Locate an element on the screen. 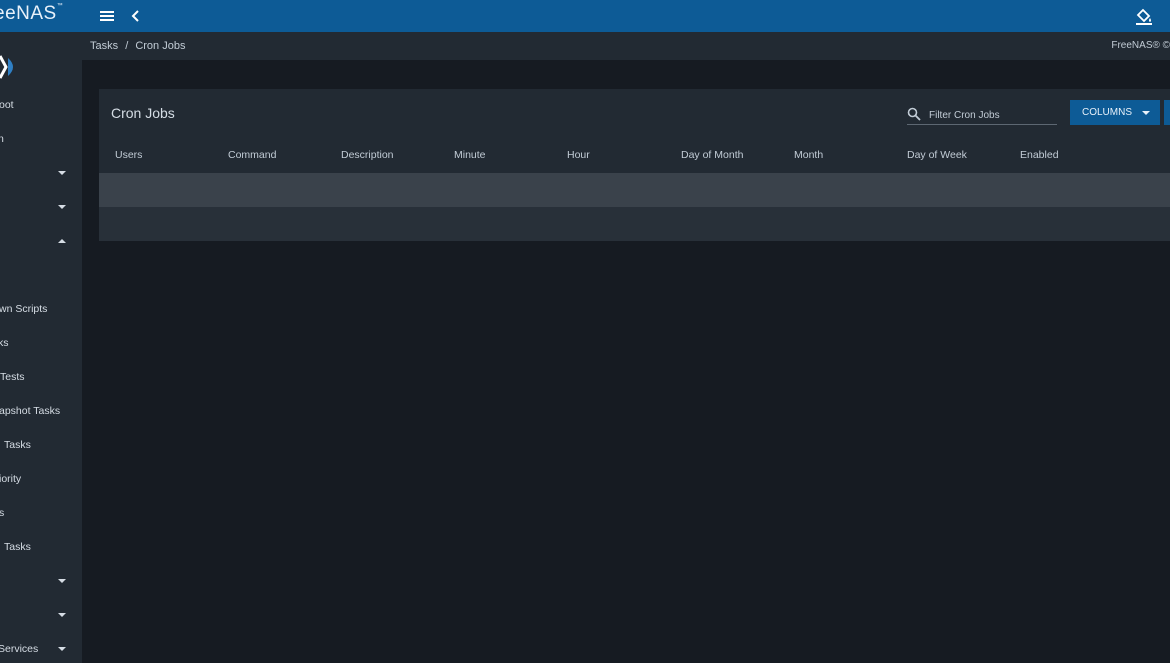 The image size is (1170, 663). top-bar: eeNAS™ is located at coordinates (585, 16).